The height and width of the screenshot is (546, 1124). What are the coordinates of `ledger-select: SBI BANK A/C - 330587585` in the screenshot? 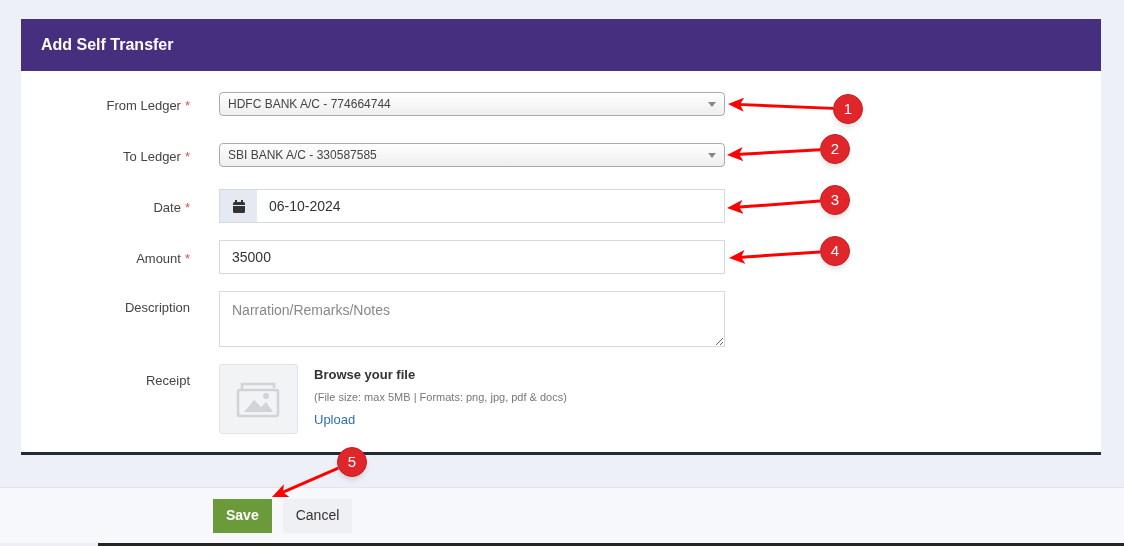 It's located at (472, 155).